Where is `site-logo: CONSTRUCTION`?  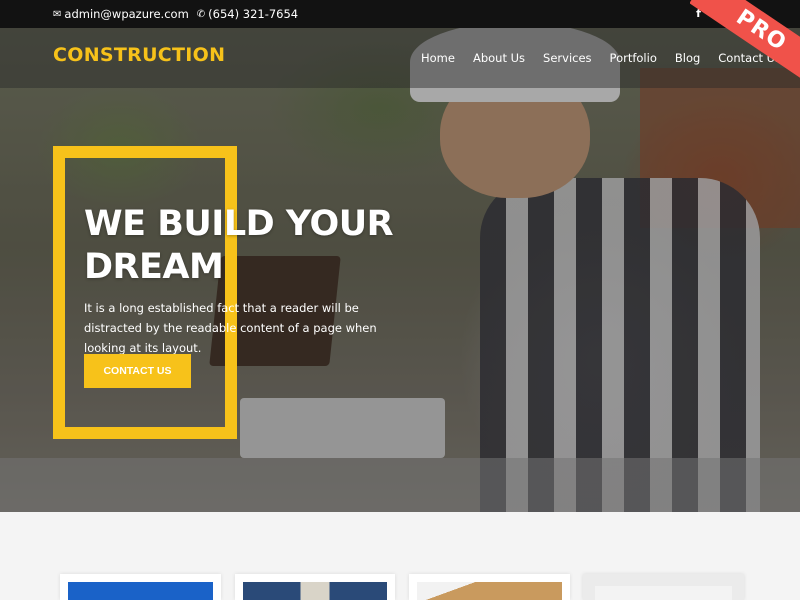
site-logo: CONSTRUCTION is located at coordinates (139, 55).